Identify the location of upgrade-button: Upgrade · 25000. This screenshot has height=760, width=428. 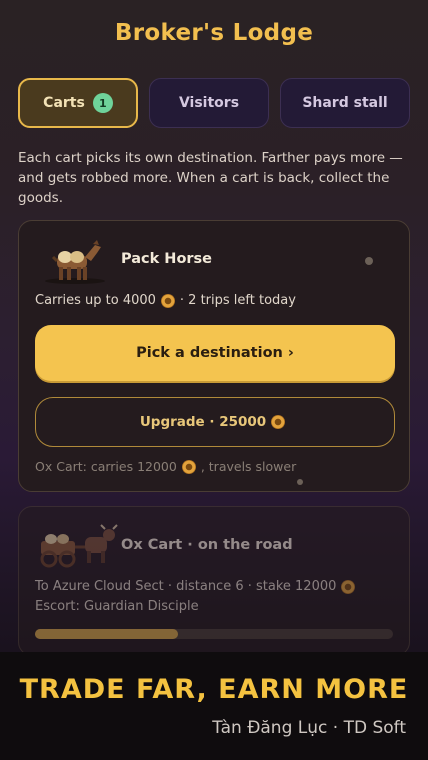
(215, 422).